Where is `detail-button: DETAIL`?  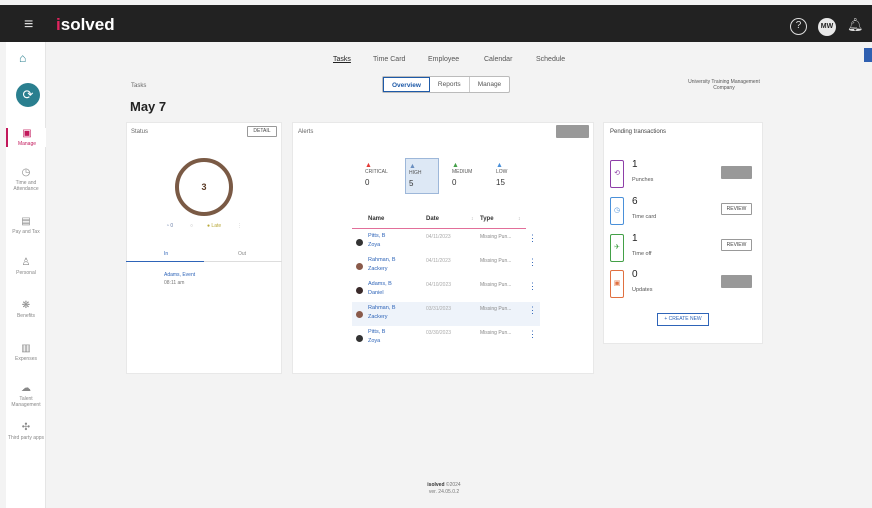 detail-button: DETAIL is located at coordinates (262, 131).